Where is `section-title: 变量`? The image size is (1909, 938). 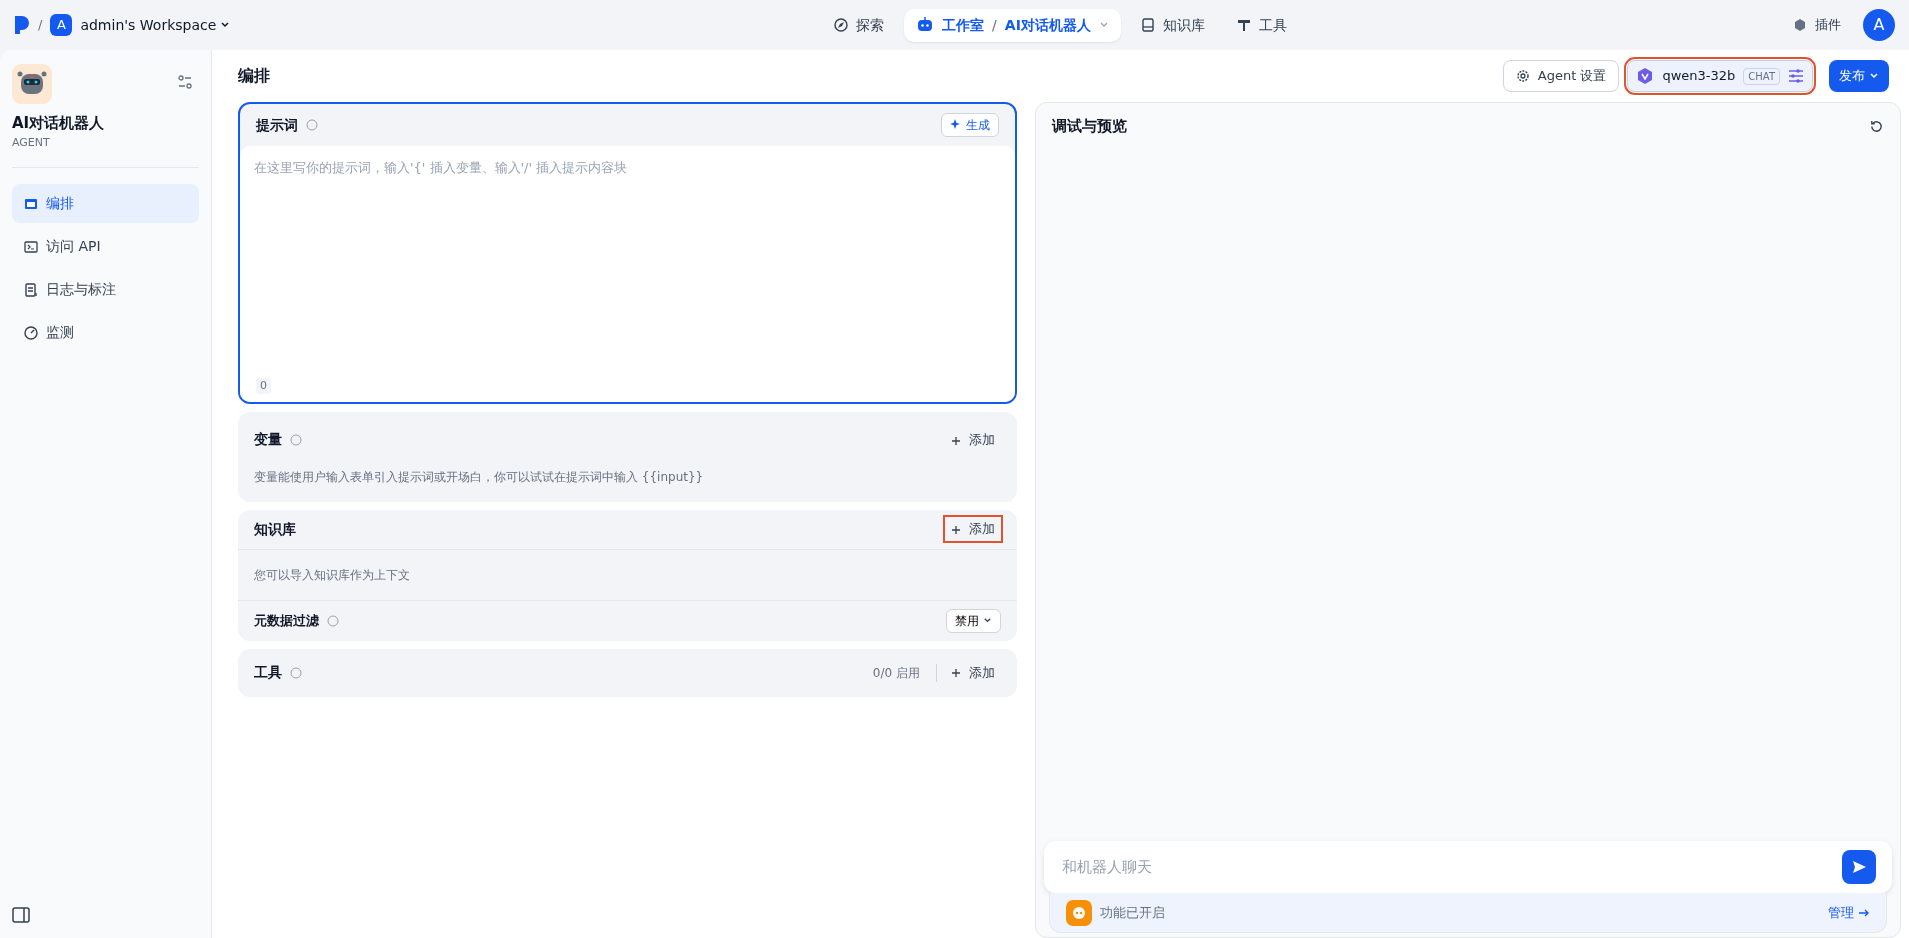 section-title: 变量 is located at coordinates (268, 440).